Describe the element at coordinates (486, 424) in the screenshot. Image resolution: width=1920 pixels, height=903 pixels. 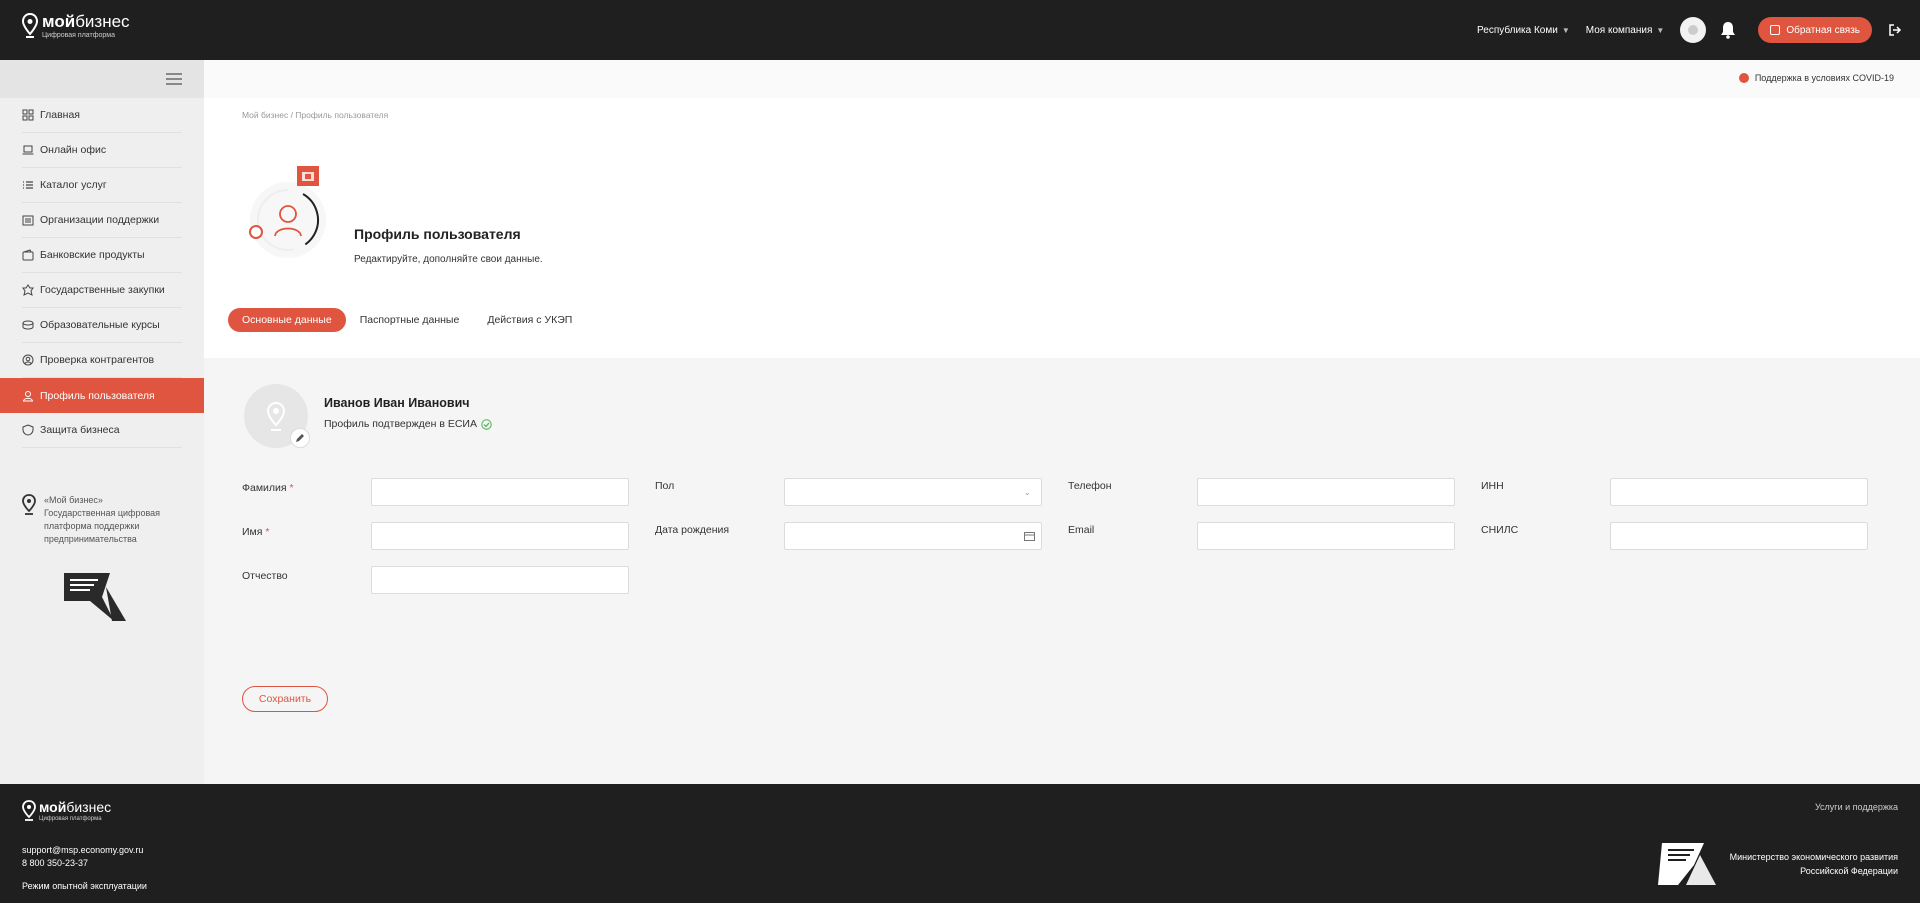
I see `check-circle-icon` at that location.